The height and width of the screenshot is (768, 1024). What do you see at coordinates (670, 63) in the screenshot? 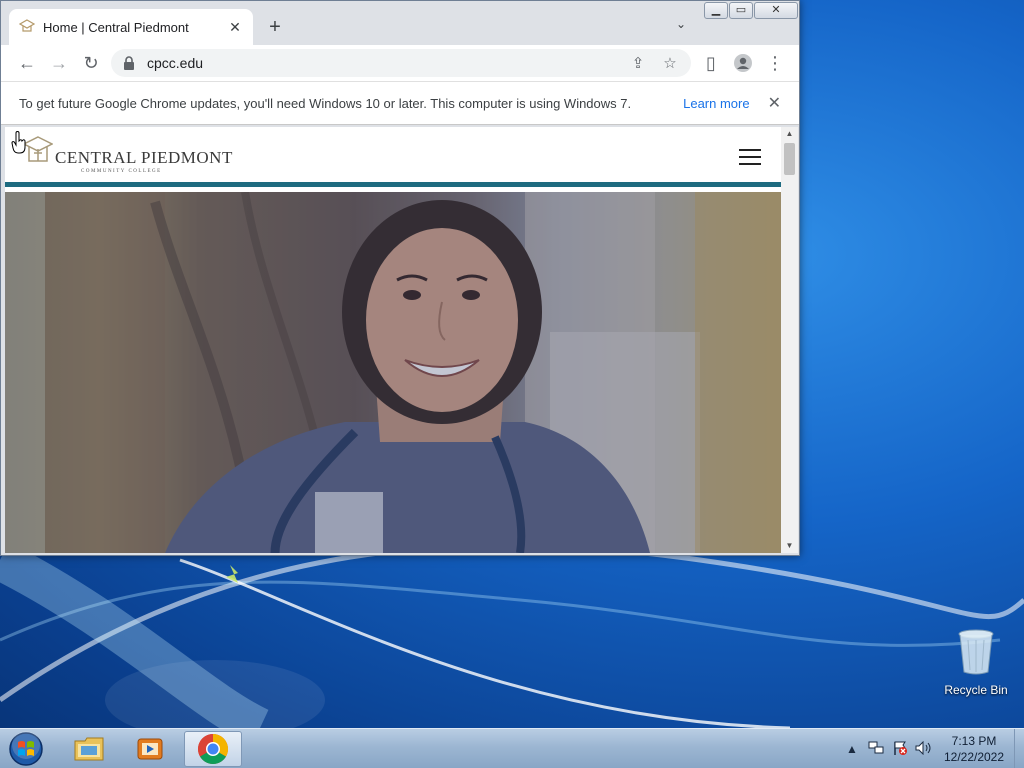
I see `bookmark-star-icon: ☆` at bounding box center [670, 63].